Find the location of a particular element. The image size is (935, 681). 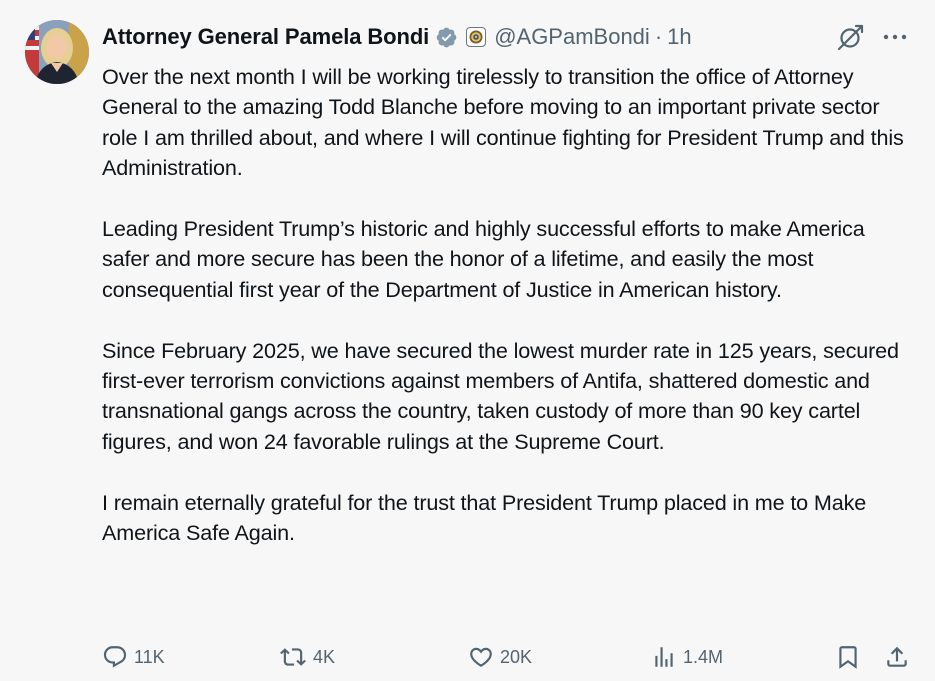

user-handle: @AGPamBondi is located at coordinates (572, 37).